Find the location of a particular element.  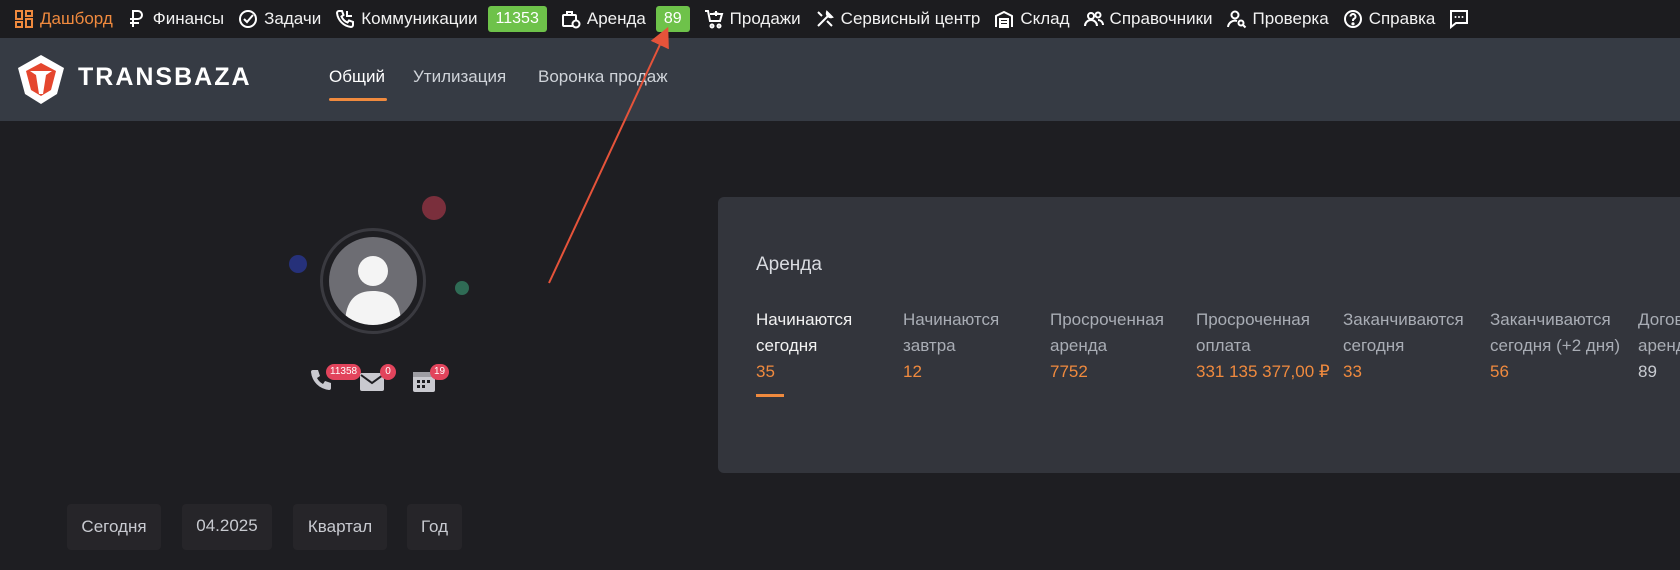

chat-icon is located at coordinates (1459, 19).